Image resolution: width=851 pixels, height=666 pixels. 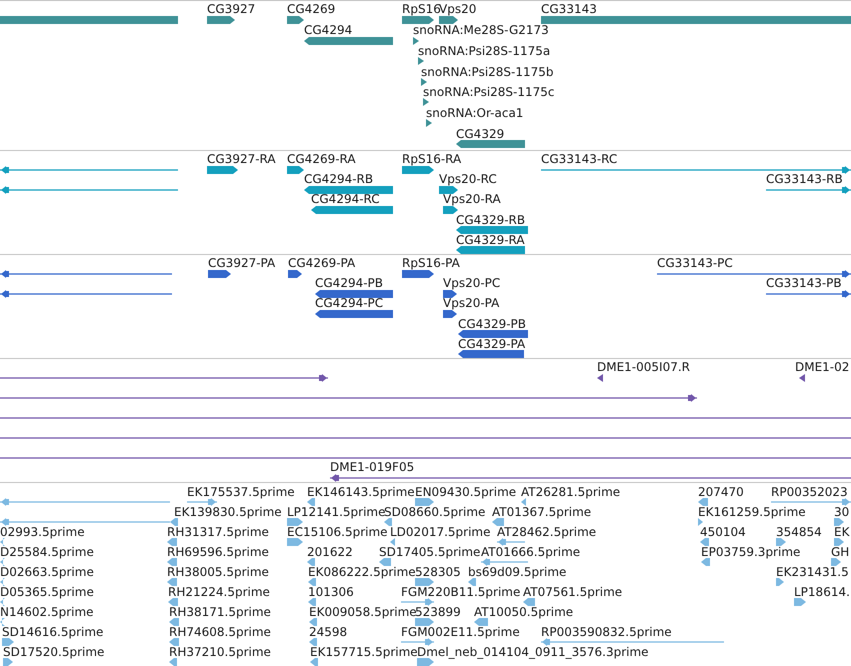 I want to click on feature-label: SD14616.5prime, so click(x=53, y=632).